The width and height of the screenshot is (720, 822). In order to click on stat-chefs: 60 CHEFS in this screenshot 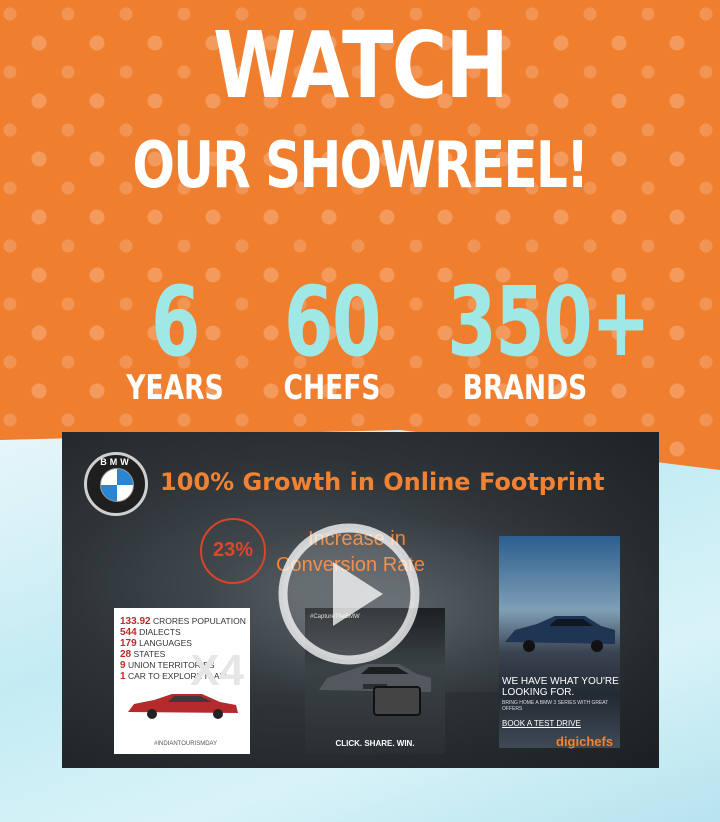, I will do `click(332, 340)`.